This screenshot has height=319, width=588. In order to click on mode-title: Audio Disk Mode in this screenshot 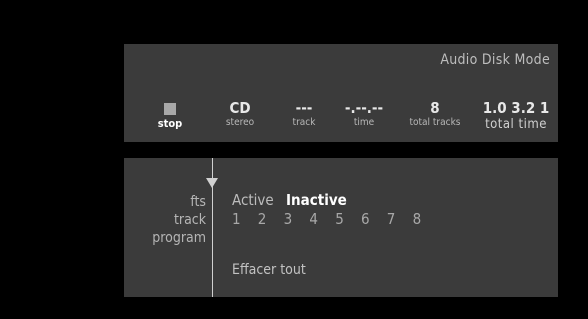, I will do `click(495, 60)`.